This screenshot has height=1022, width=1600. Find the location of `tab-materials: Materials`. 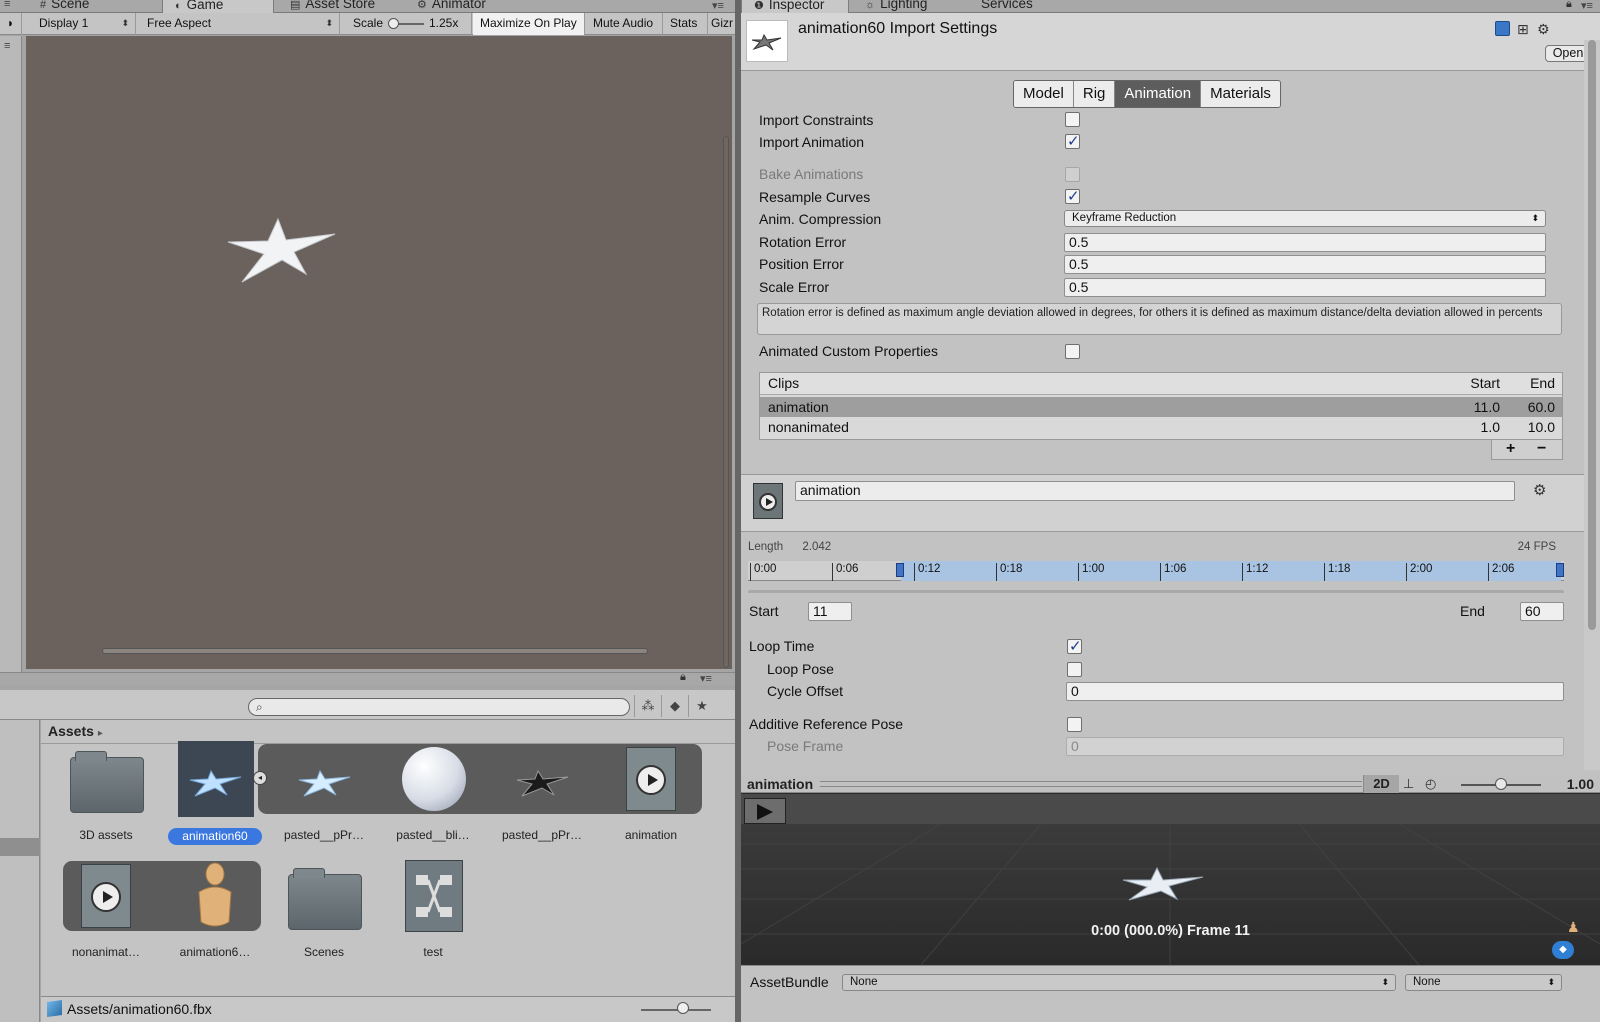

tab-materials: Materials is located at coordinates (1240, 94).